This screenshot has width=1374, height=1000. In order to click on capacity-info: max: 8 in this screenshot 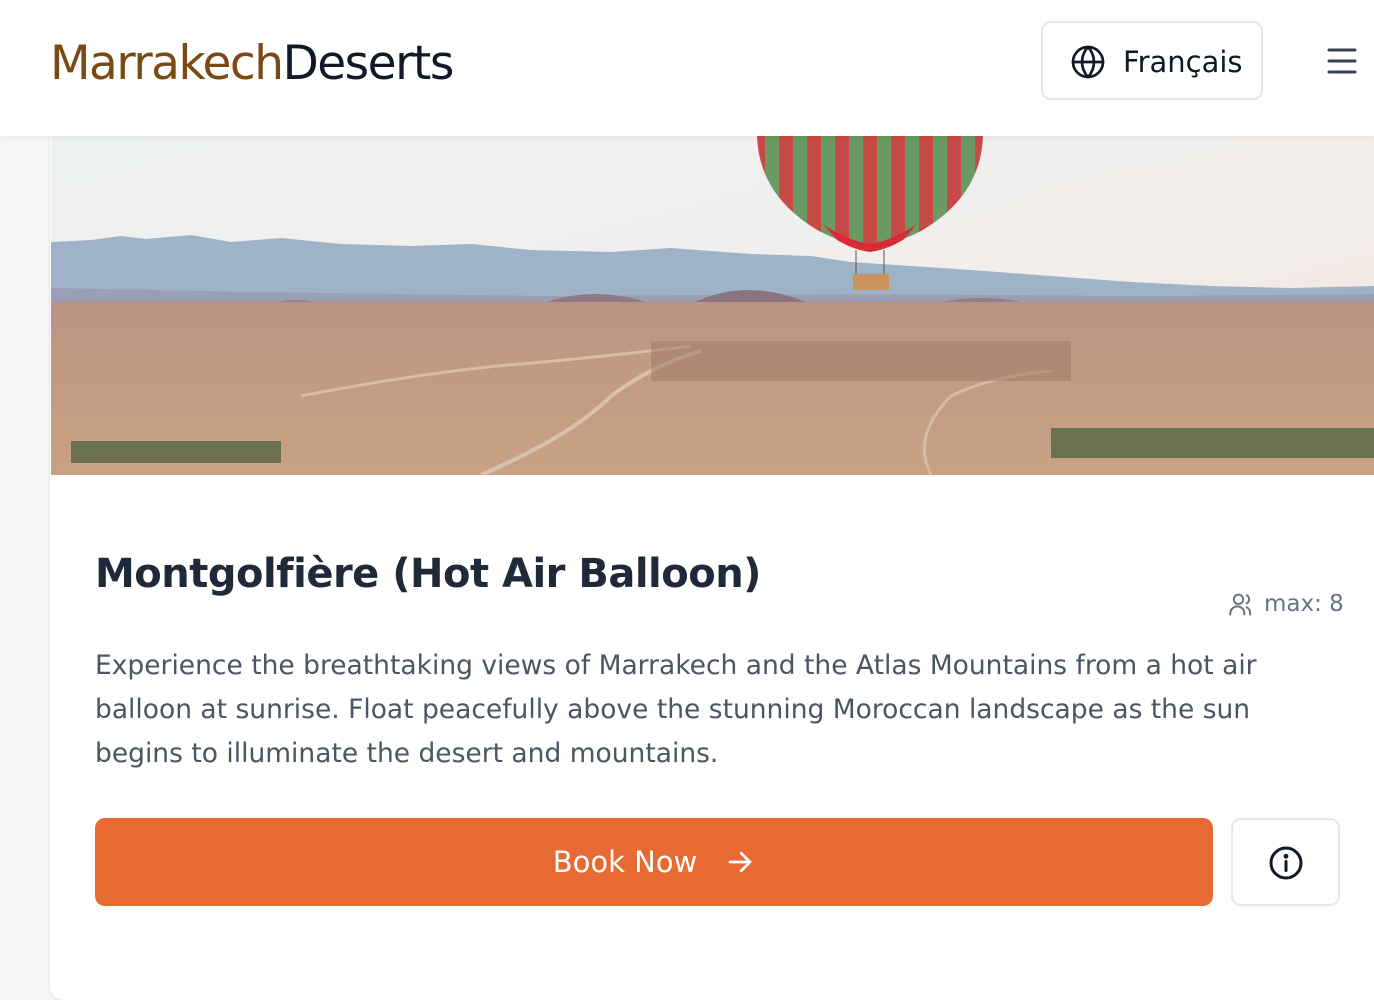, I will do `click(1286, 604)`.